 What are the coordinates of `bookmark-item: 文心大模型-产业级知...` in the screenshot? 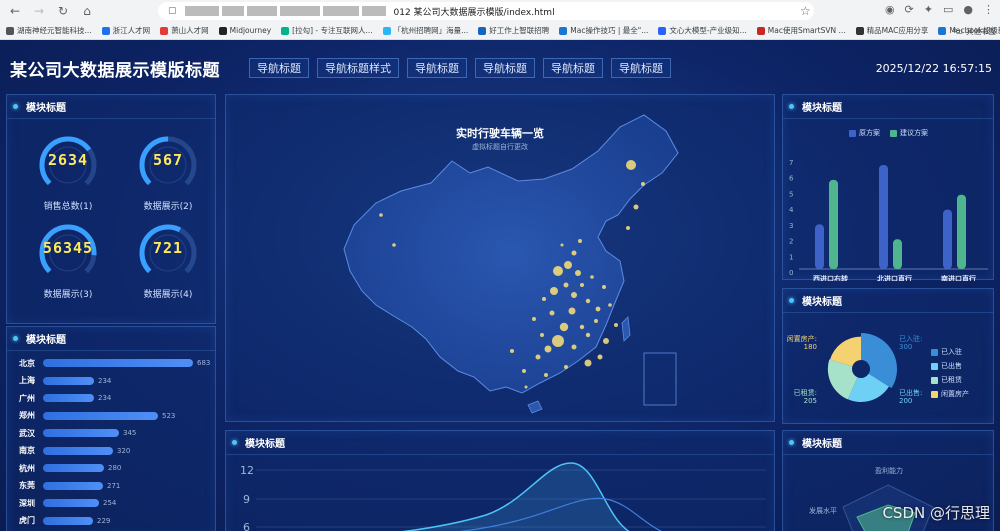 It's located at (702, 30).